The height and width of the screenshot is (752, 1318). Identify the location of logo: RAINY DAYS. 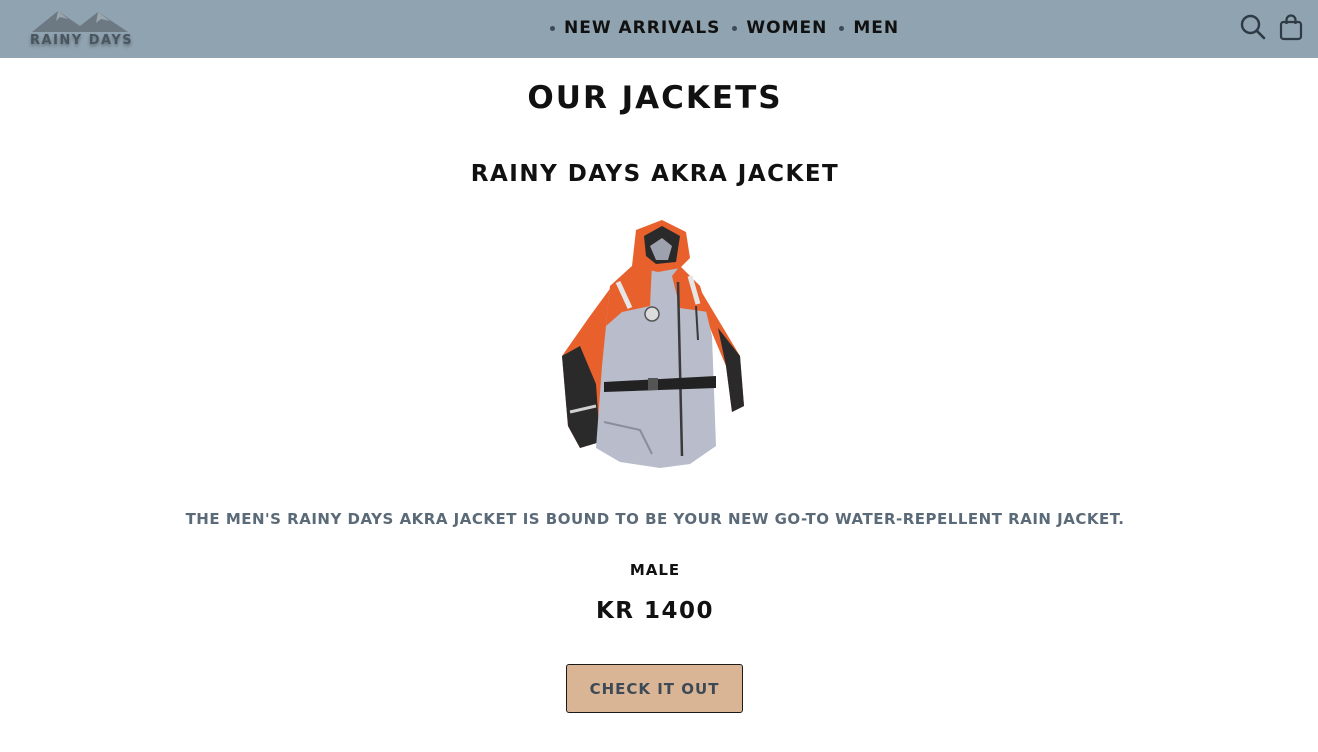
(80, 28).